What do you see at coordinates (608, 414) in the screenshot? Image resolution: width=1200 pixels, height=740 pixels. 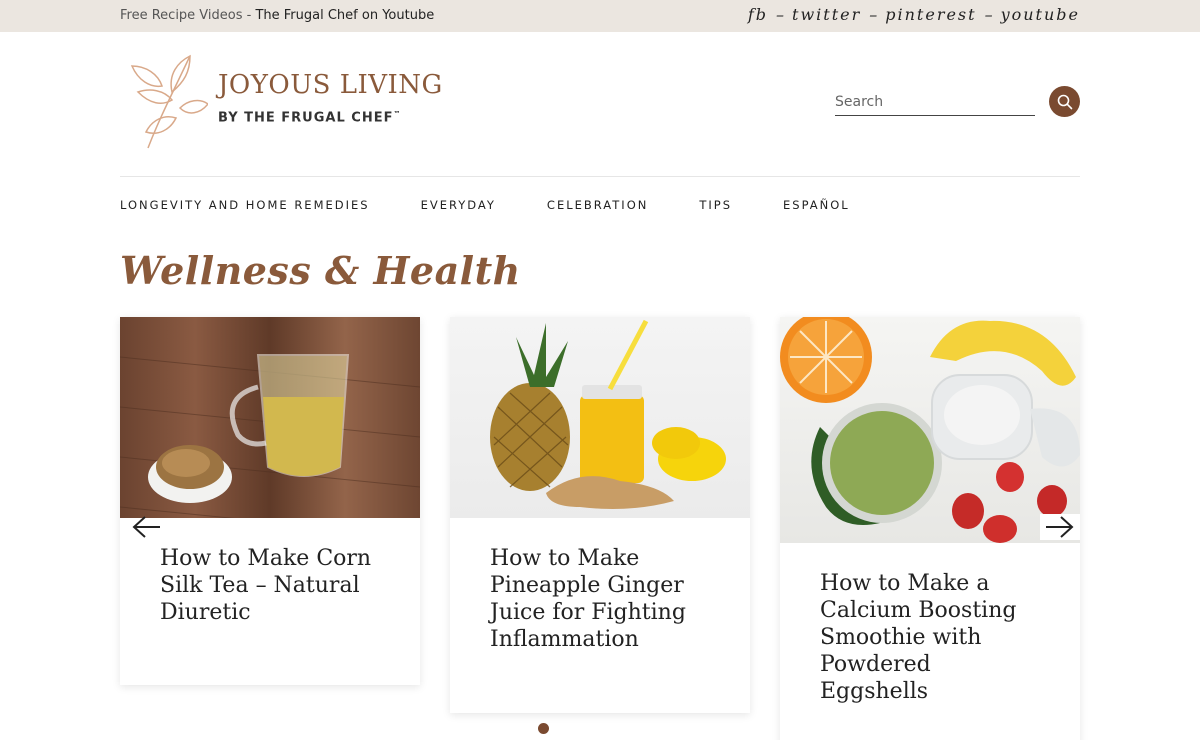 I see `juice-illustration` at bounding box center [608, 414].